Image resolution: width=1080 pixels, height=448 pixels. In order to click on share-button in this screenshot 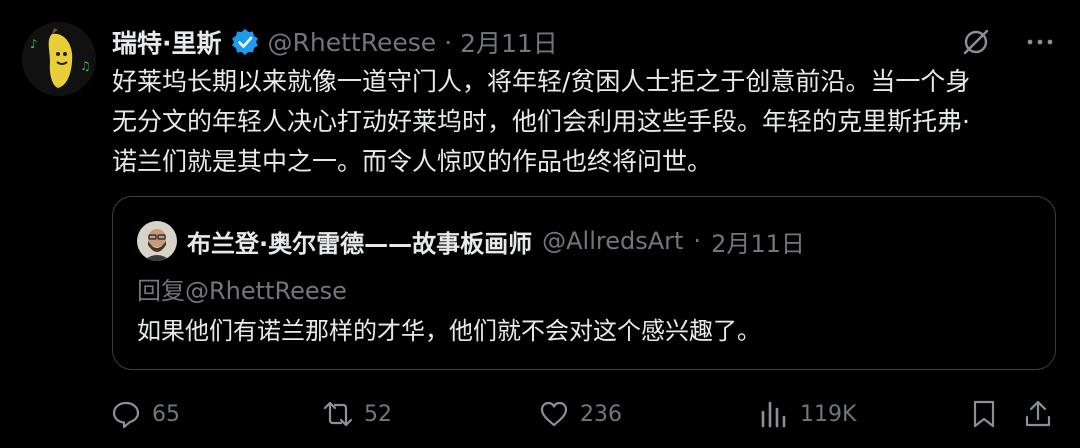, I will do `click(1038, 414)`.